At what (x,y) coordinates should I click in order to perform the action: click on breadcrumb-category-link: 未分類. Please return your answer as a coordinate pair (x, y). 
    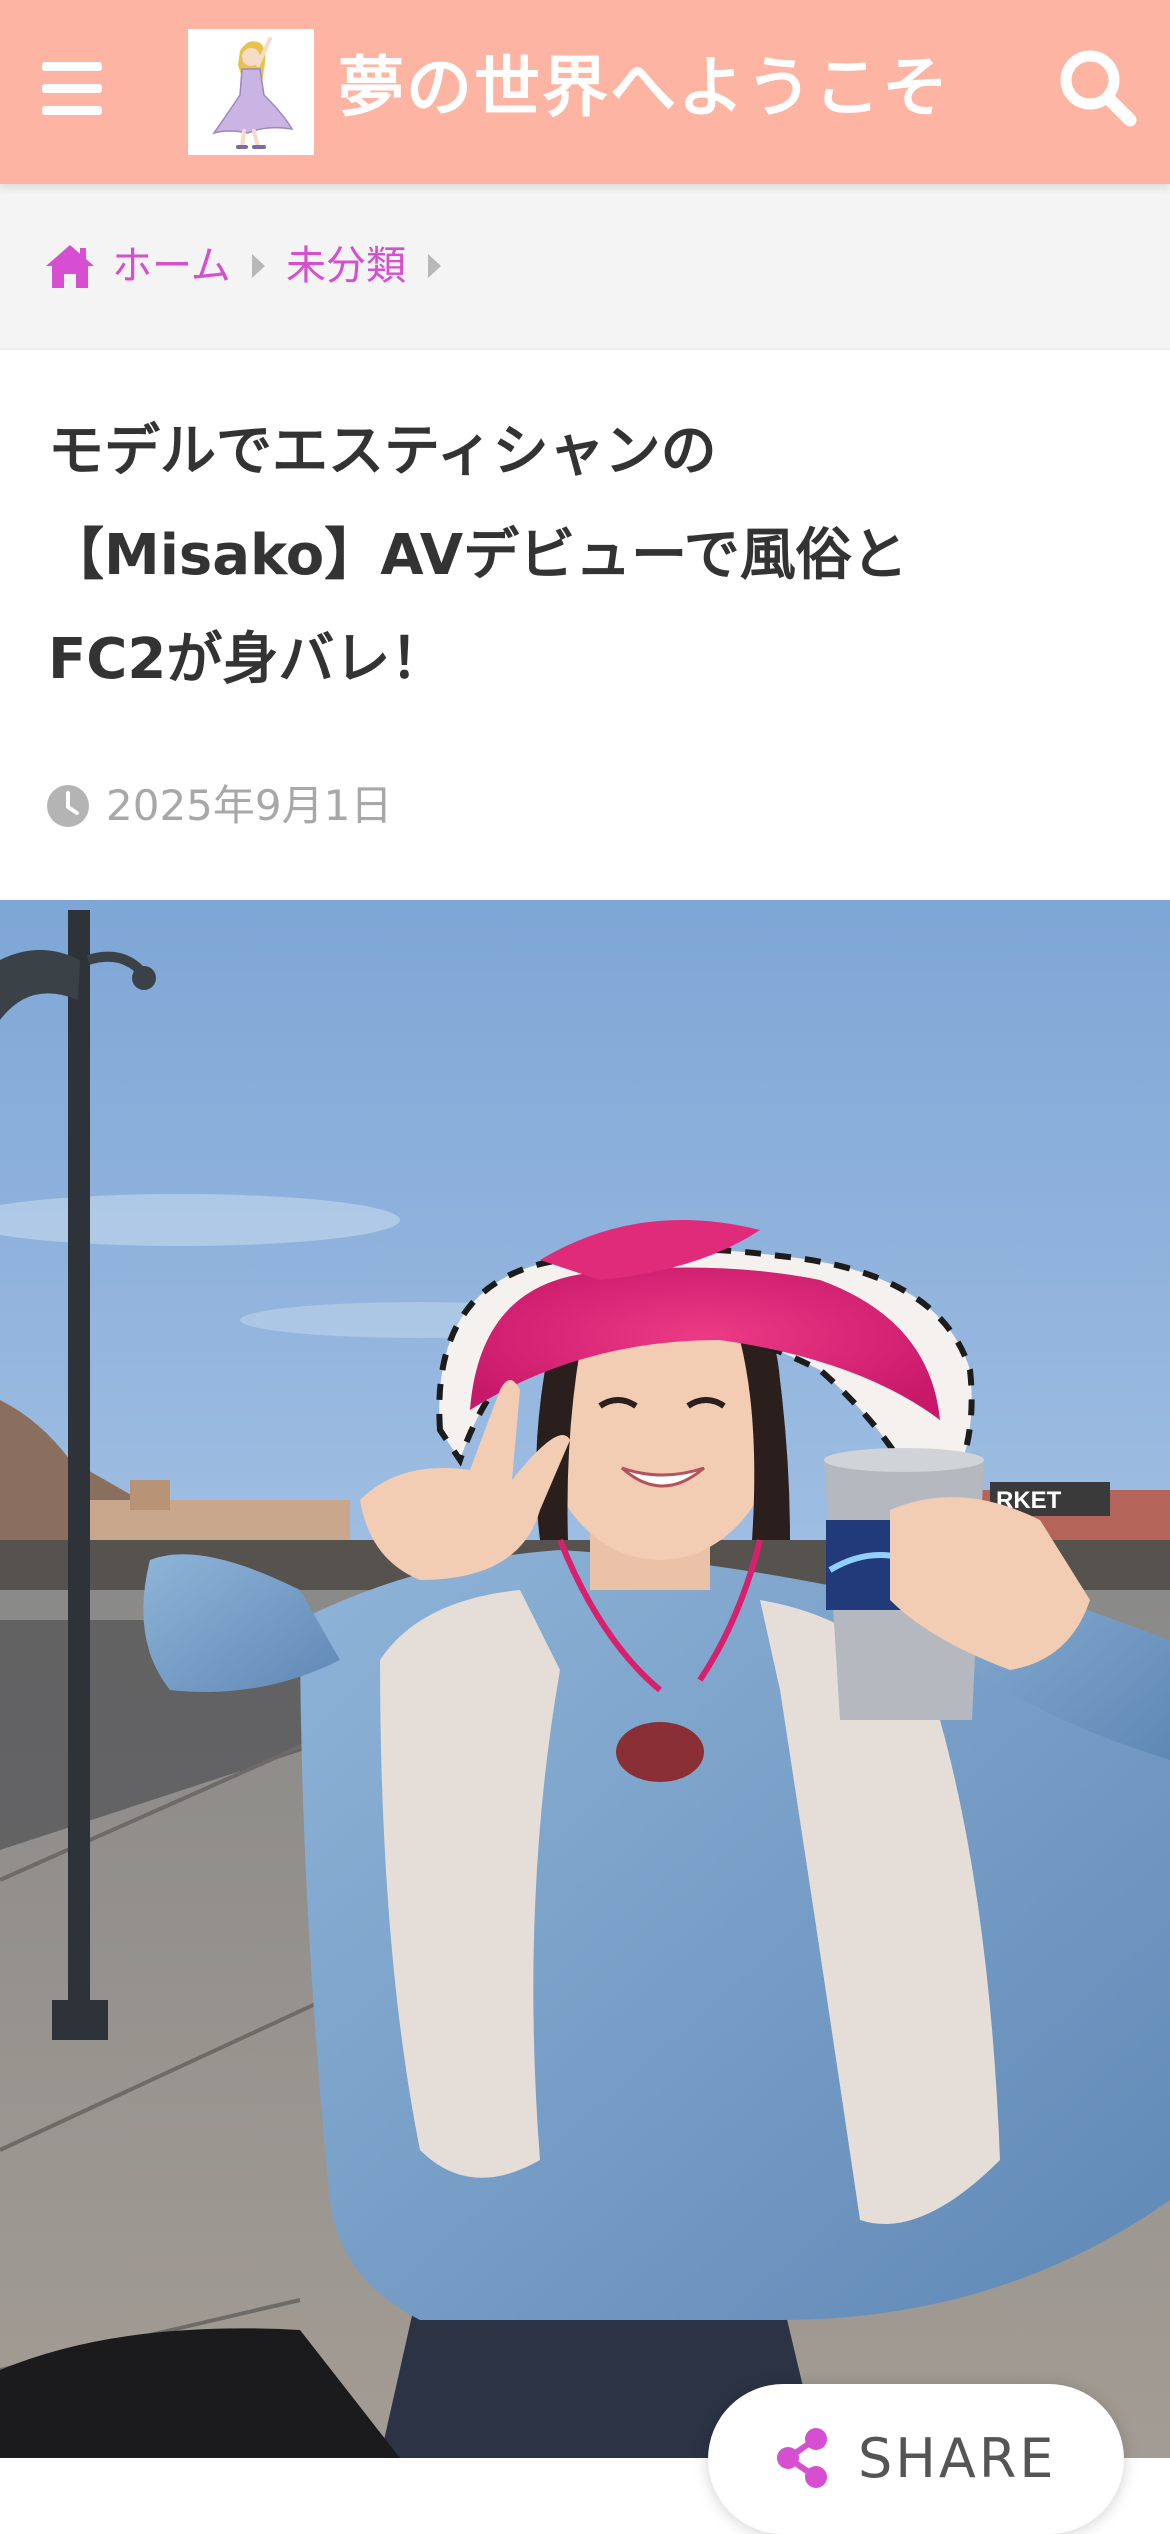
    Looking at the image, I should click on (346, 266).